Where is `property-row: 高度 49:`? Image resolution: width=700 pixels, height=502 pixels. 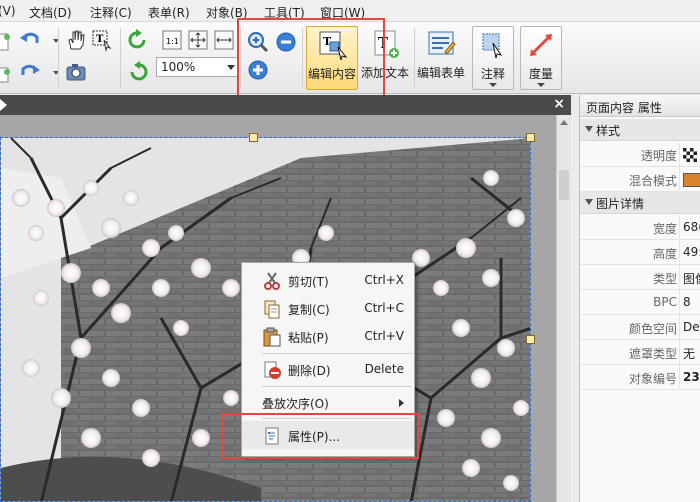
property-row: 高度 49: is located at coordinates (640, 252).